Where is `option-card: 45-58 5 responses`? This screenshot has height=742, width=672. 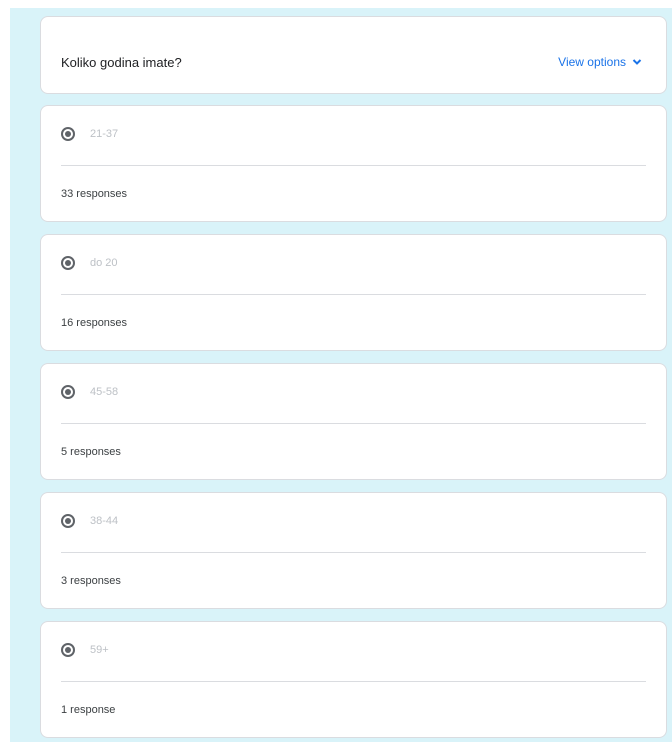 option-card: 45-58 5 responses is located at coordinates (353, 421).